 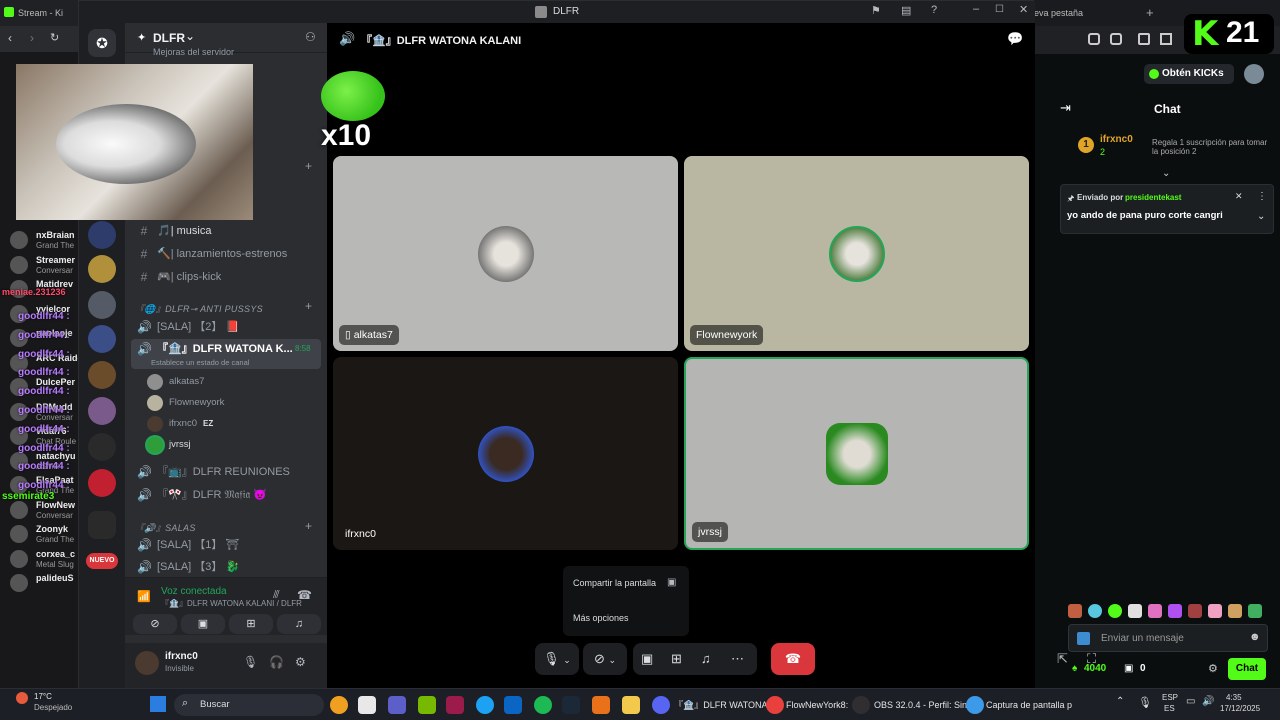 I want to click on discord-home-icon: ✪, so click(x=102, y=43).